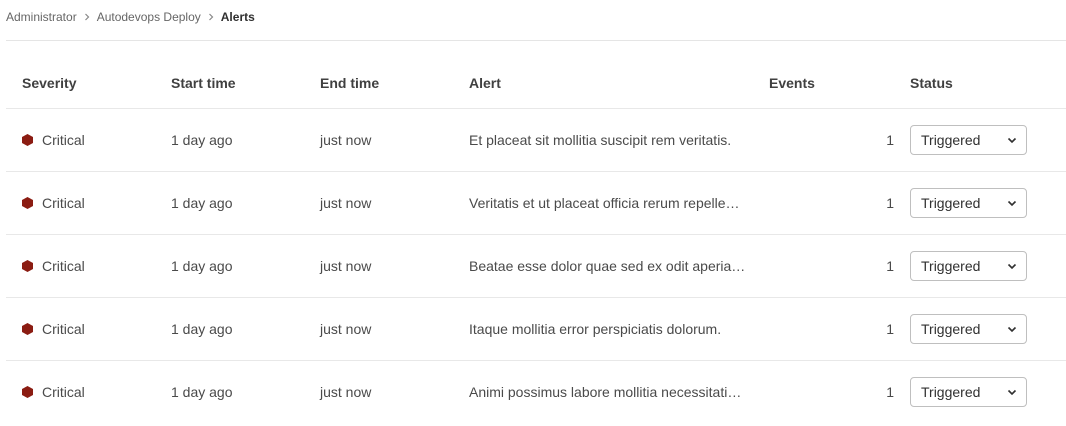  I want to click on breadcrumb: Administrator Autodevops Deploy Alerts, so click(130, 17).